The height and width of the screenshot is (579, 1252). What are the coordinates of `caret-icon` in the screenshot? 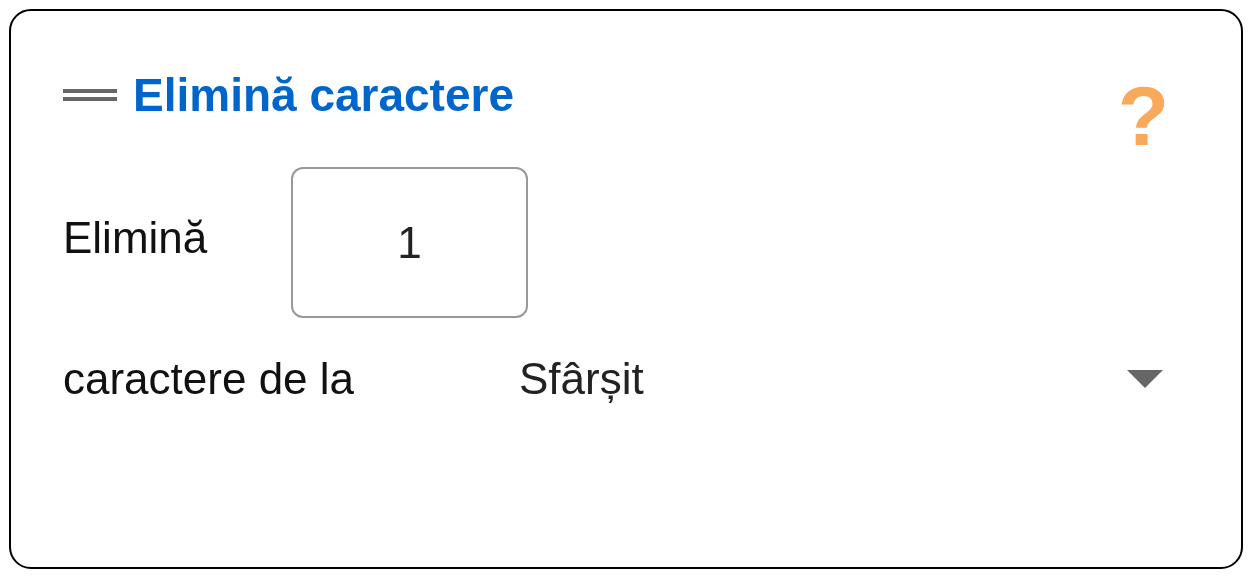 It's located at (1145, 379).